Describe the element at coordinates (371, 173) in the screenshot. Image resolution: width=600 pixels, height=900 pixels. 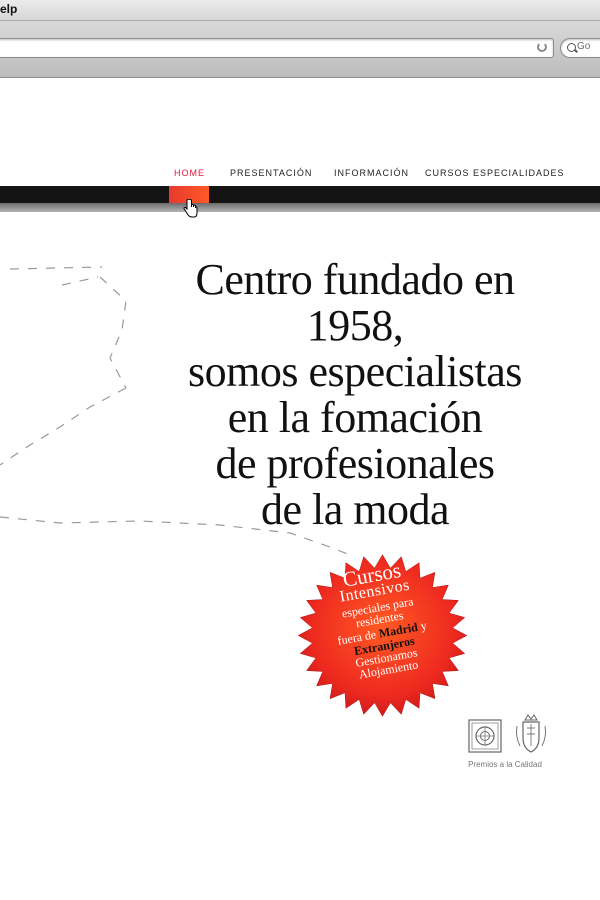
I see `nav-informacion: INFORMACIÓN` at that location.